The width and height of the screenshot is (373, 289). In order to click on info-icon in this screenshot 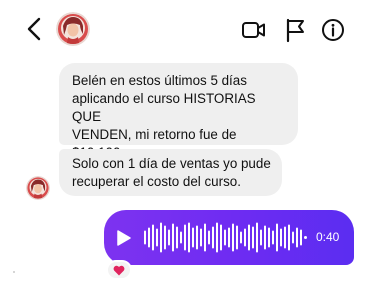, I will do `click(333, 30)`.